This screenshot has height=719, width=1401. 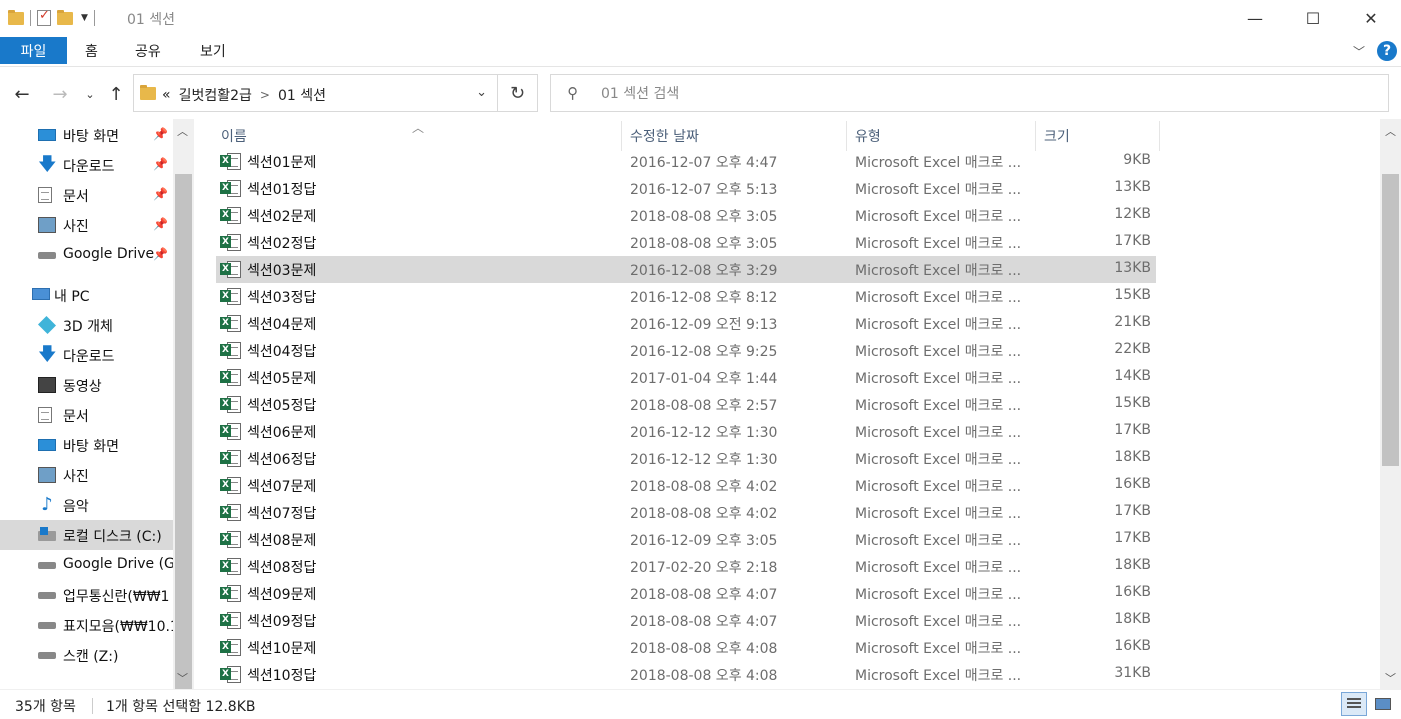 What do you see at coordinates (90, 94) in the screenshot?
I see `recent-locations-chevron-down-icon: ⌄` at bounding box center [90, 94].